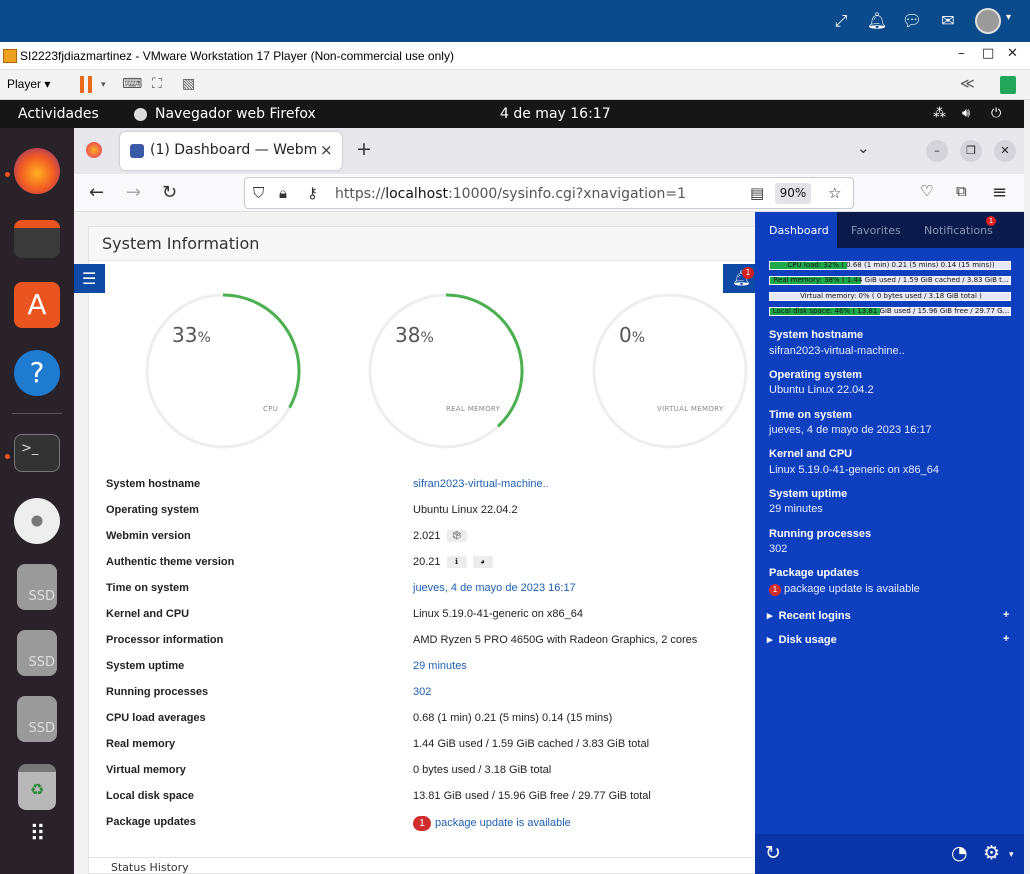 The width and height of the screenshot is (1030, 874). I want to click on gear-icon: ⚙, so click(991, 853).